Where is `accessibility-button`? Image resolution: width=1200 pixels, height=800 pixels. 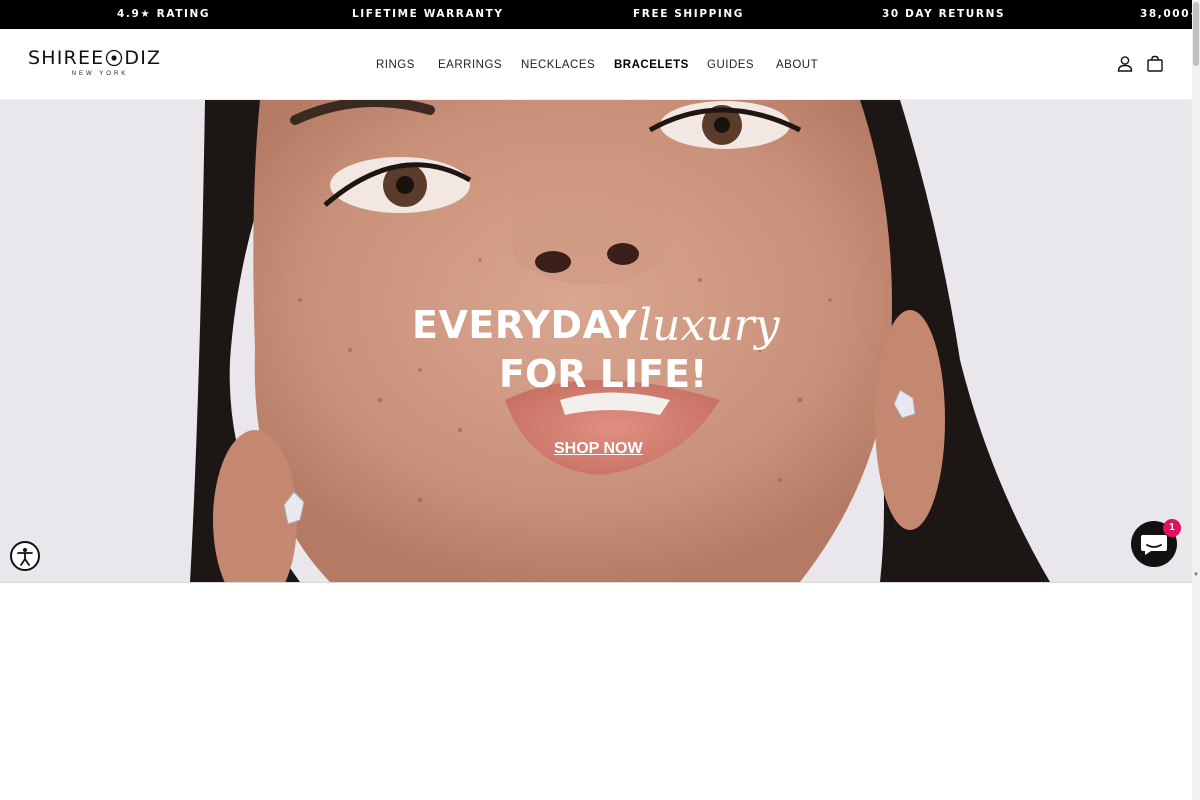 accessibility-button is located at coordinates (25, 556).